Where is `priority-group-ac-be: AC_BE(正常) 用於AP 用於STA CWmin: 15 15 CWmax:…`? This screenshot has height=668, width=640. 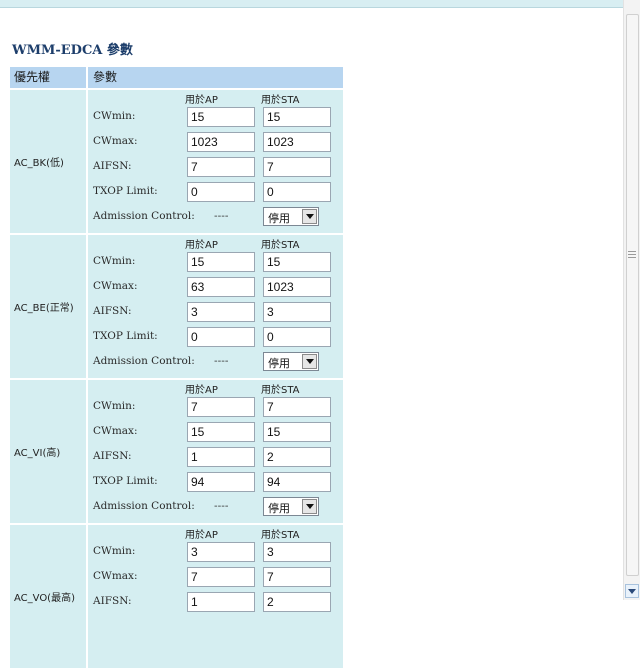 priority-group-ac-be: AC_BE(正常) 用於AP 用於STA CWmin: 15 15 CWmax:… is located at coordinates (176, 306).